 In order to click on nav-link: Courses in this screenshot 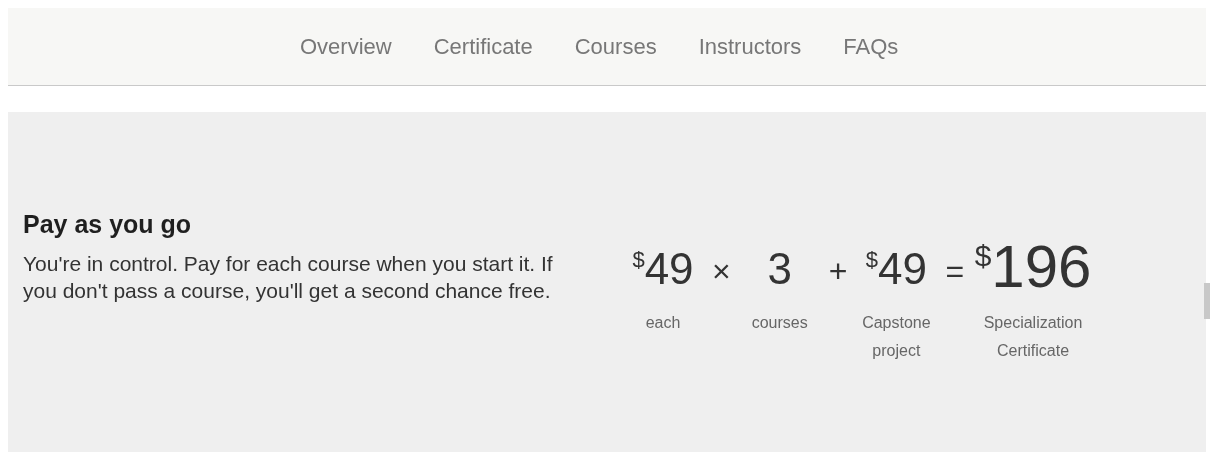, I will do `click(615, 46)`.